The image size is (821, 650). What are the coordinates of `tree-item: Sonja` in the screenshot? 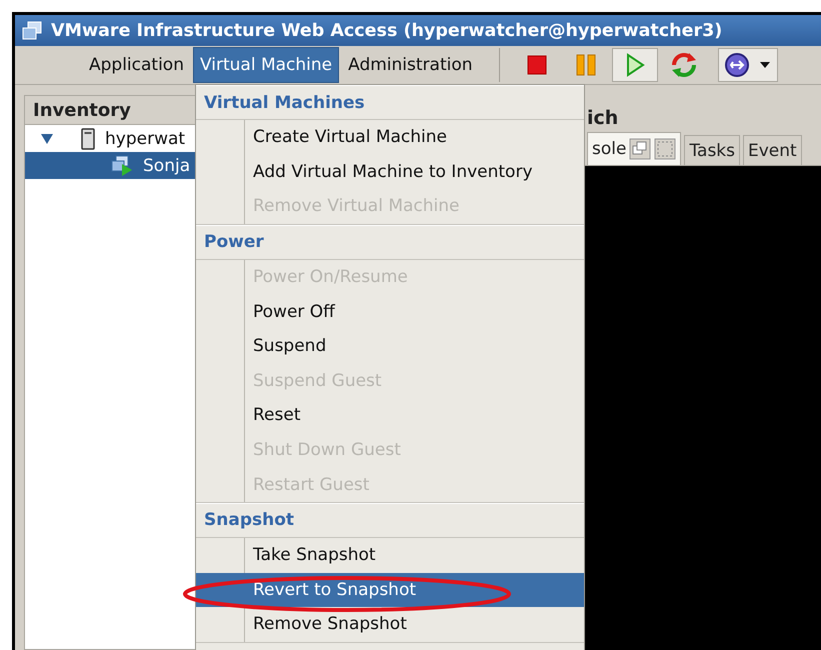 It's located at (166, 166).